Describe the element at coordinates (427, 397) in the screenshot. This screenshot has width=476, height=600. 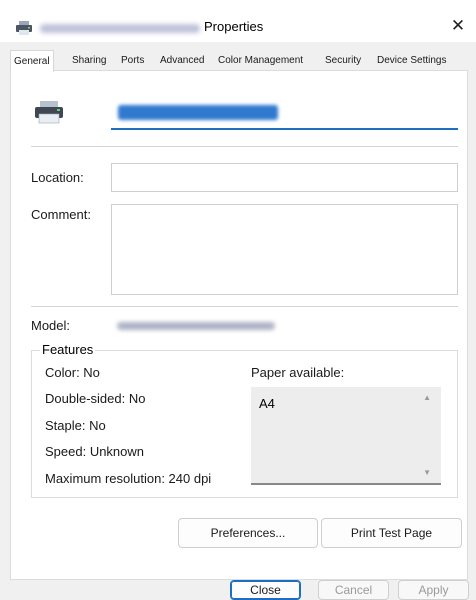
I see `scroll-up-icon: ▲` at that location.